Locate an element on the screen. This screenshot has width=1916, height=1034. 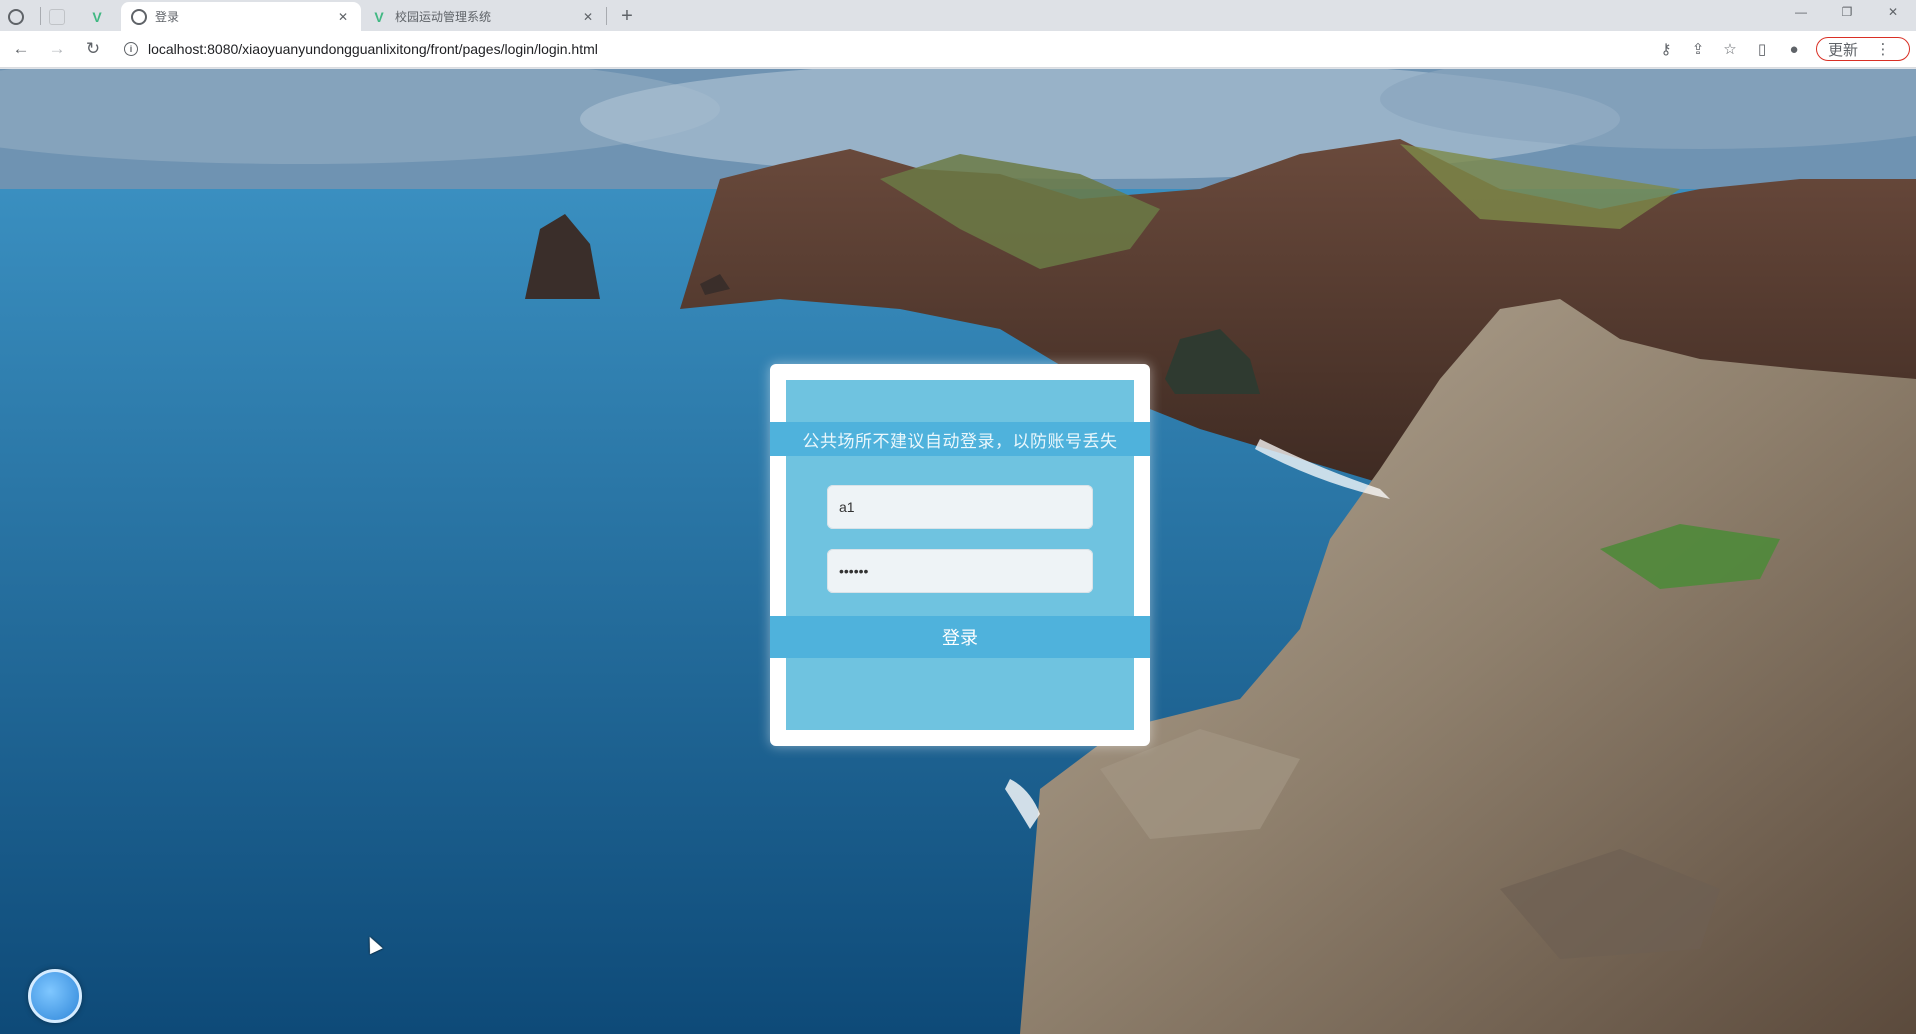
back-button: ← is located at coordinates (21, 49).